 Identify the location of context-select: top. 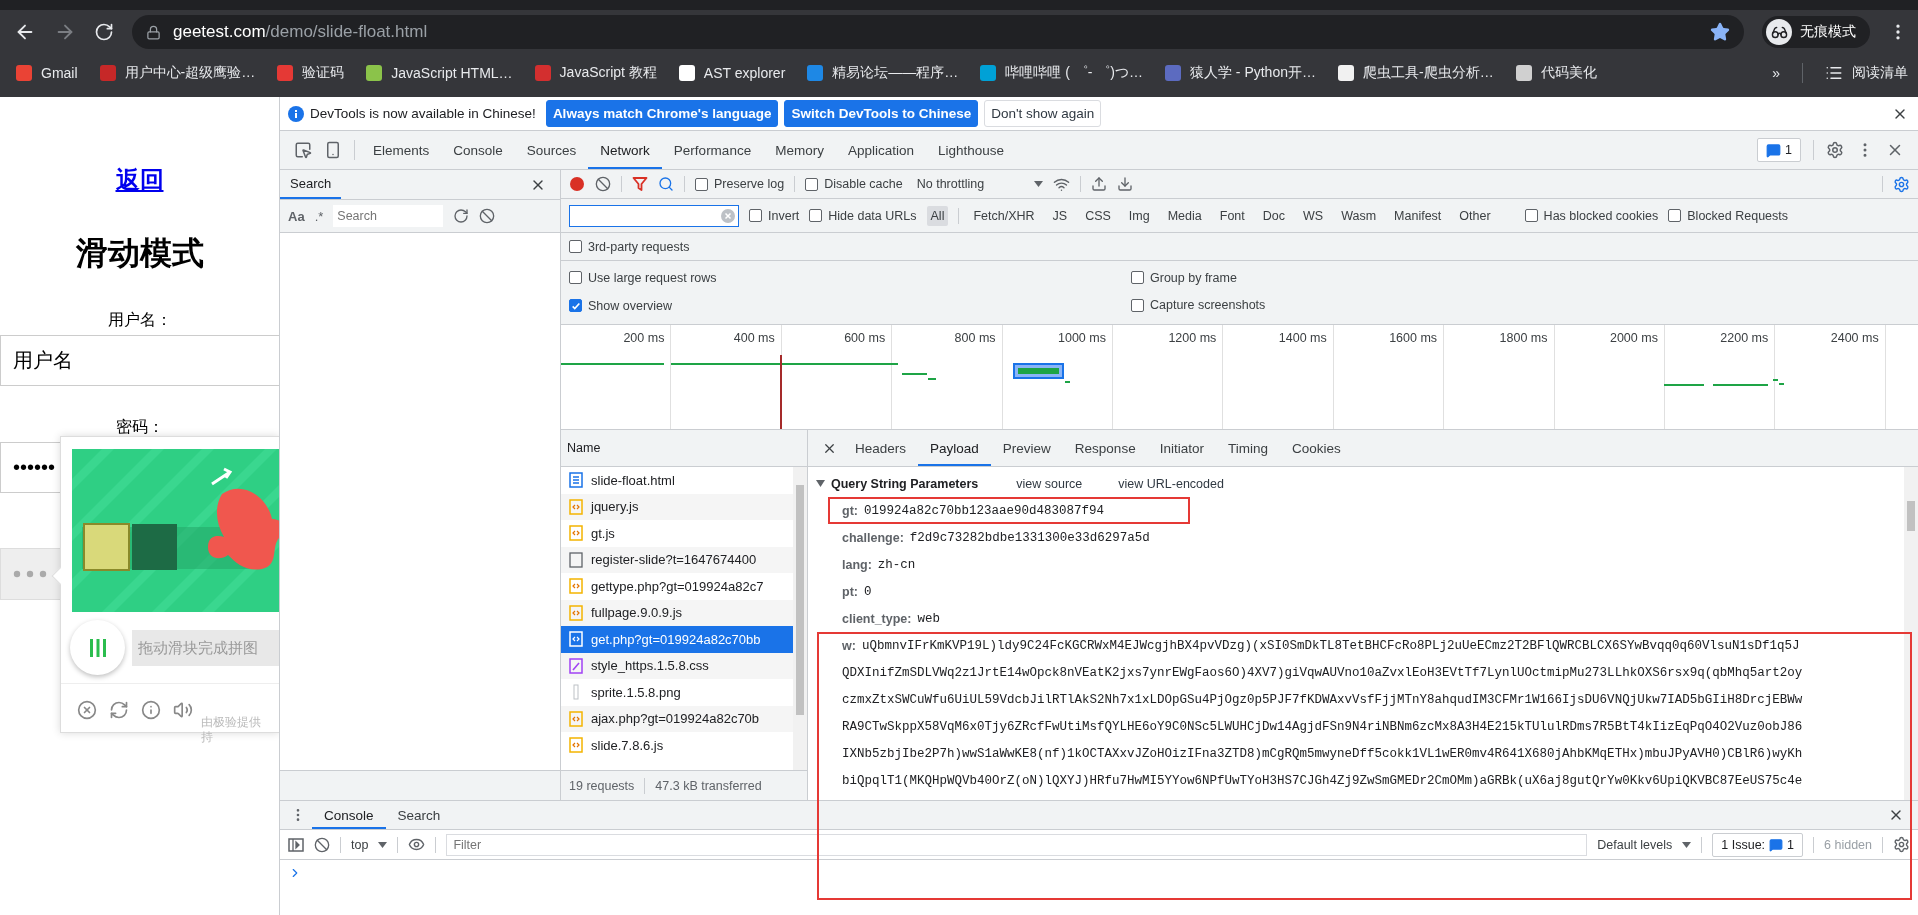
(360, 844).